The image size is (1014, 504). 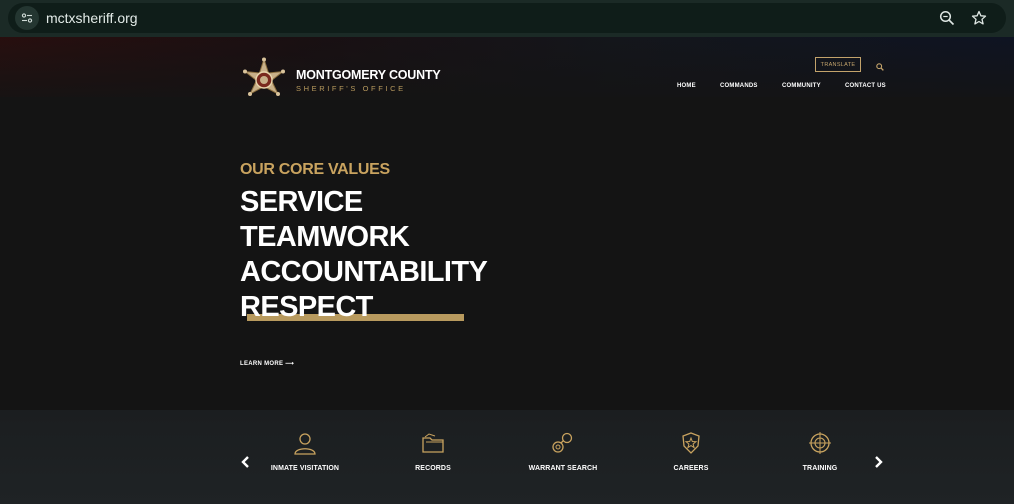 What do you see at coordinates (563, 460) in the screenshot?
I see `quick-link-warrant-search: WARRANT SEARCH` at bounding box center [563, 460].